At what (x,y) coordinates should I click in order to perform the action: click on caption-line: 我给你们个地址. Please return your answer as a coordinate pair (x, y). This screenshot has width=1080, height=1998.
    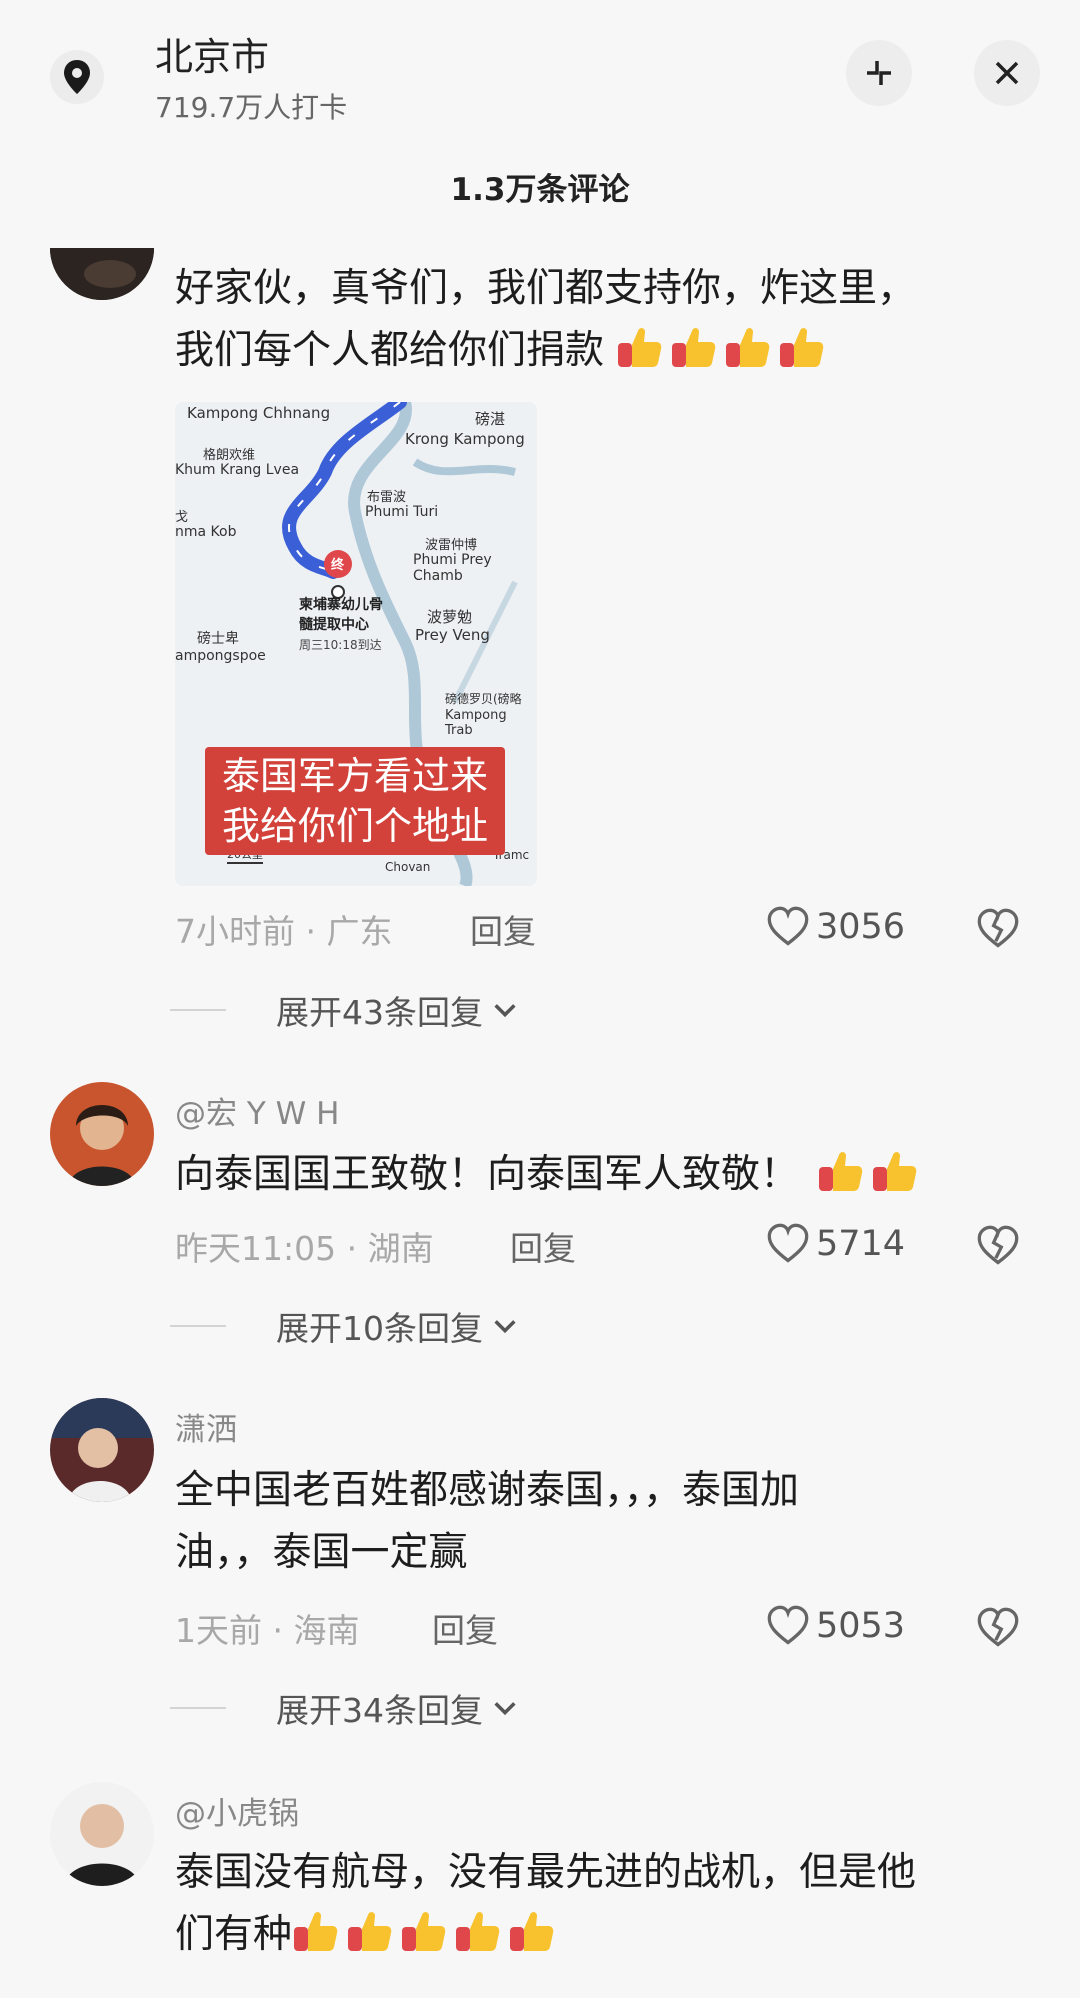
    Looking at the image, I should click on (354, 826).